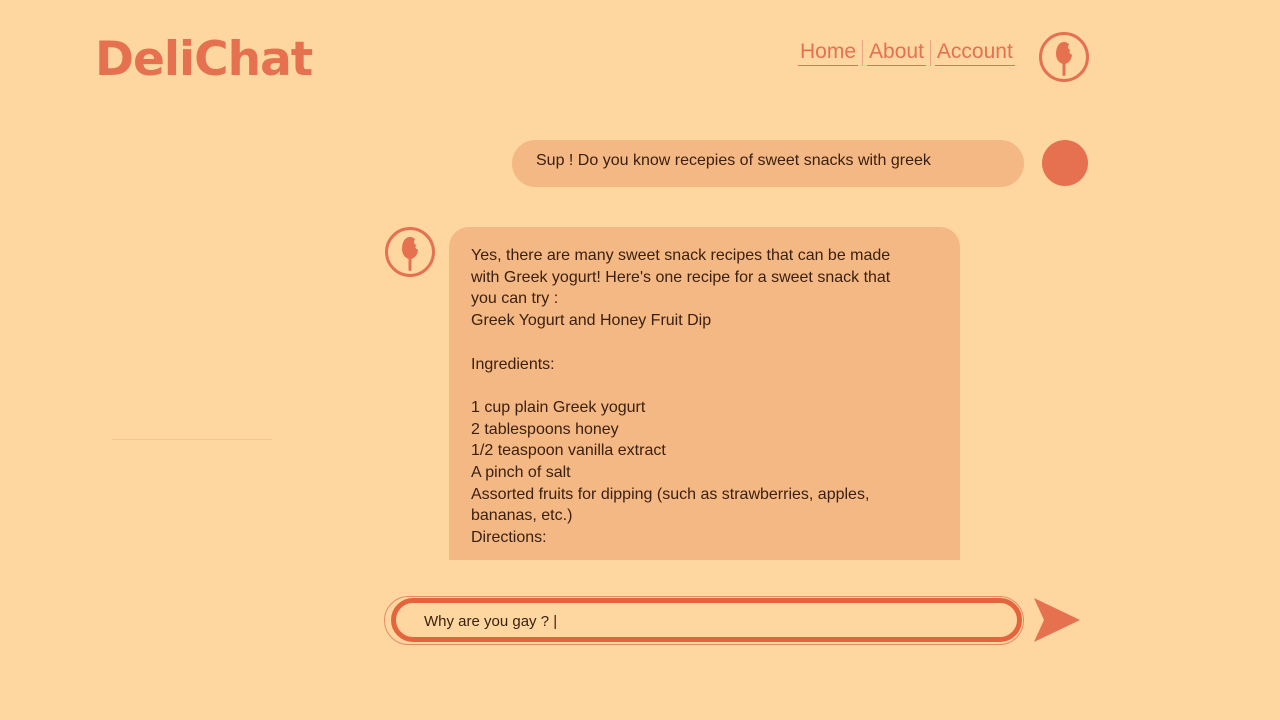 The height and width of the screenshot is (720, 1280). What do you see at coordinates (513, 364) in the screenshot?
I see `bot-message-line: Ingredients:` at bounding box center [513, 364].